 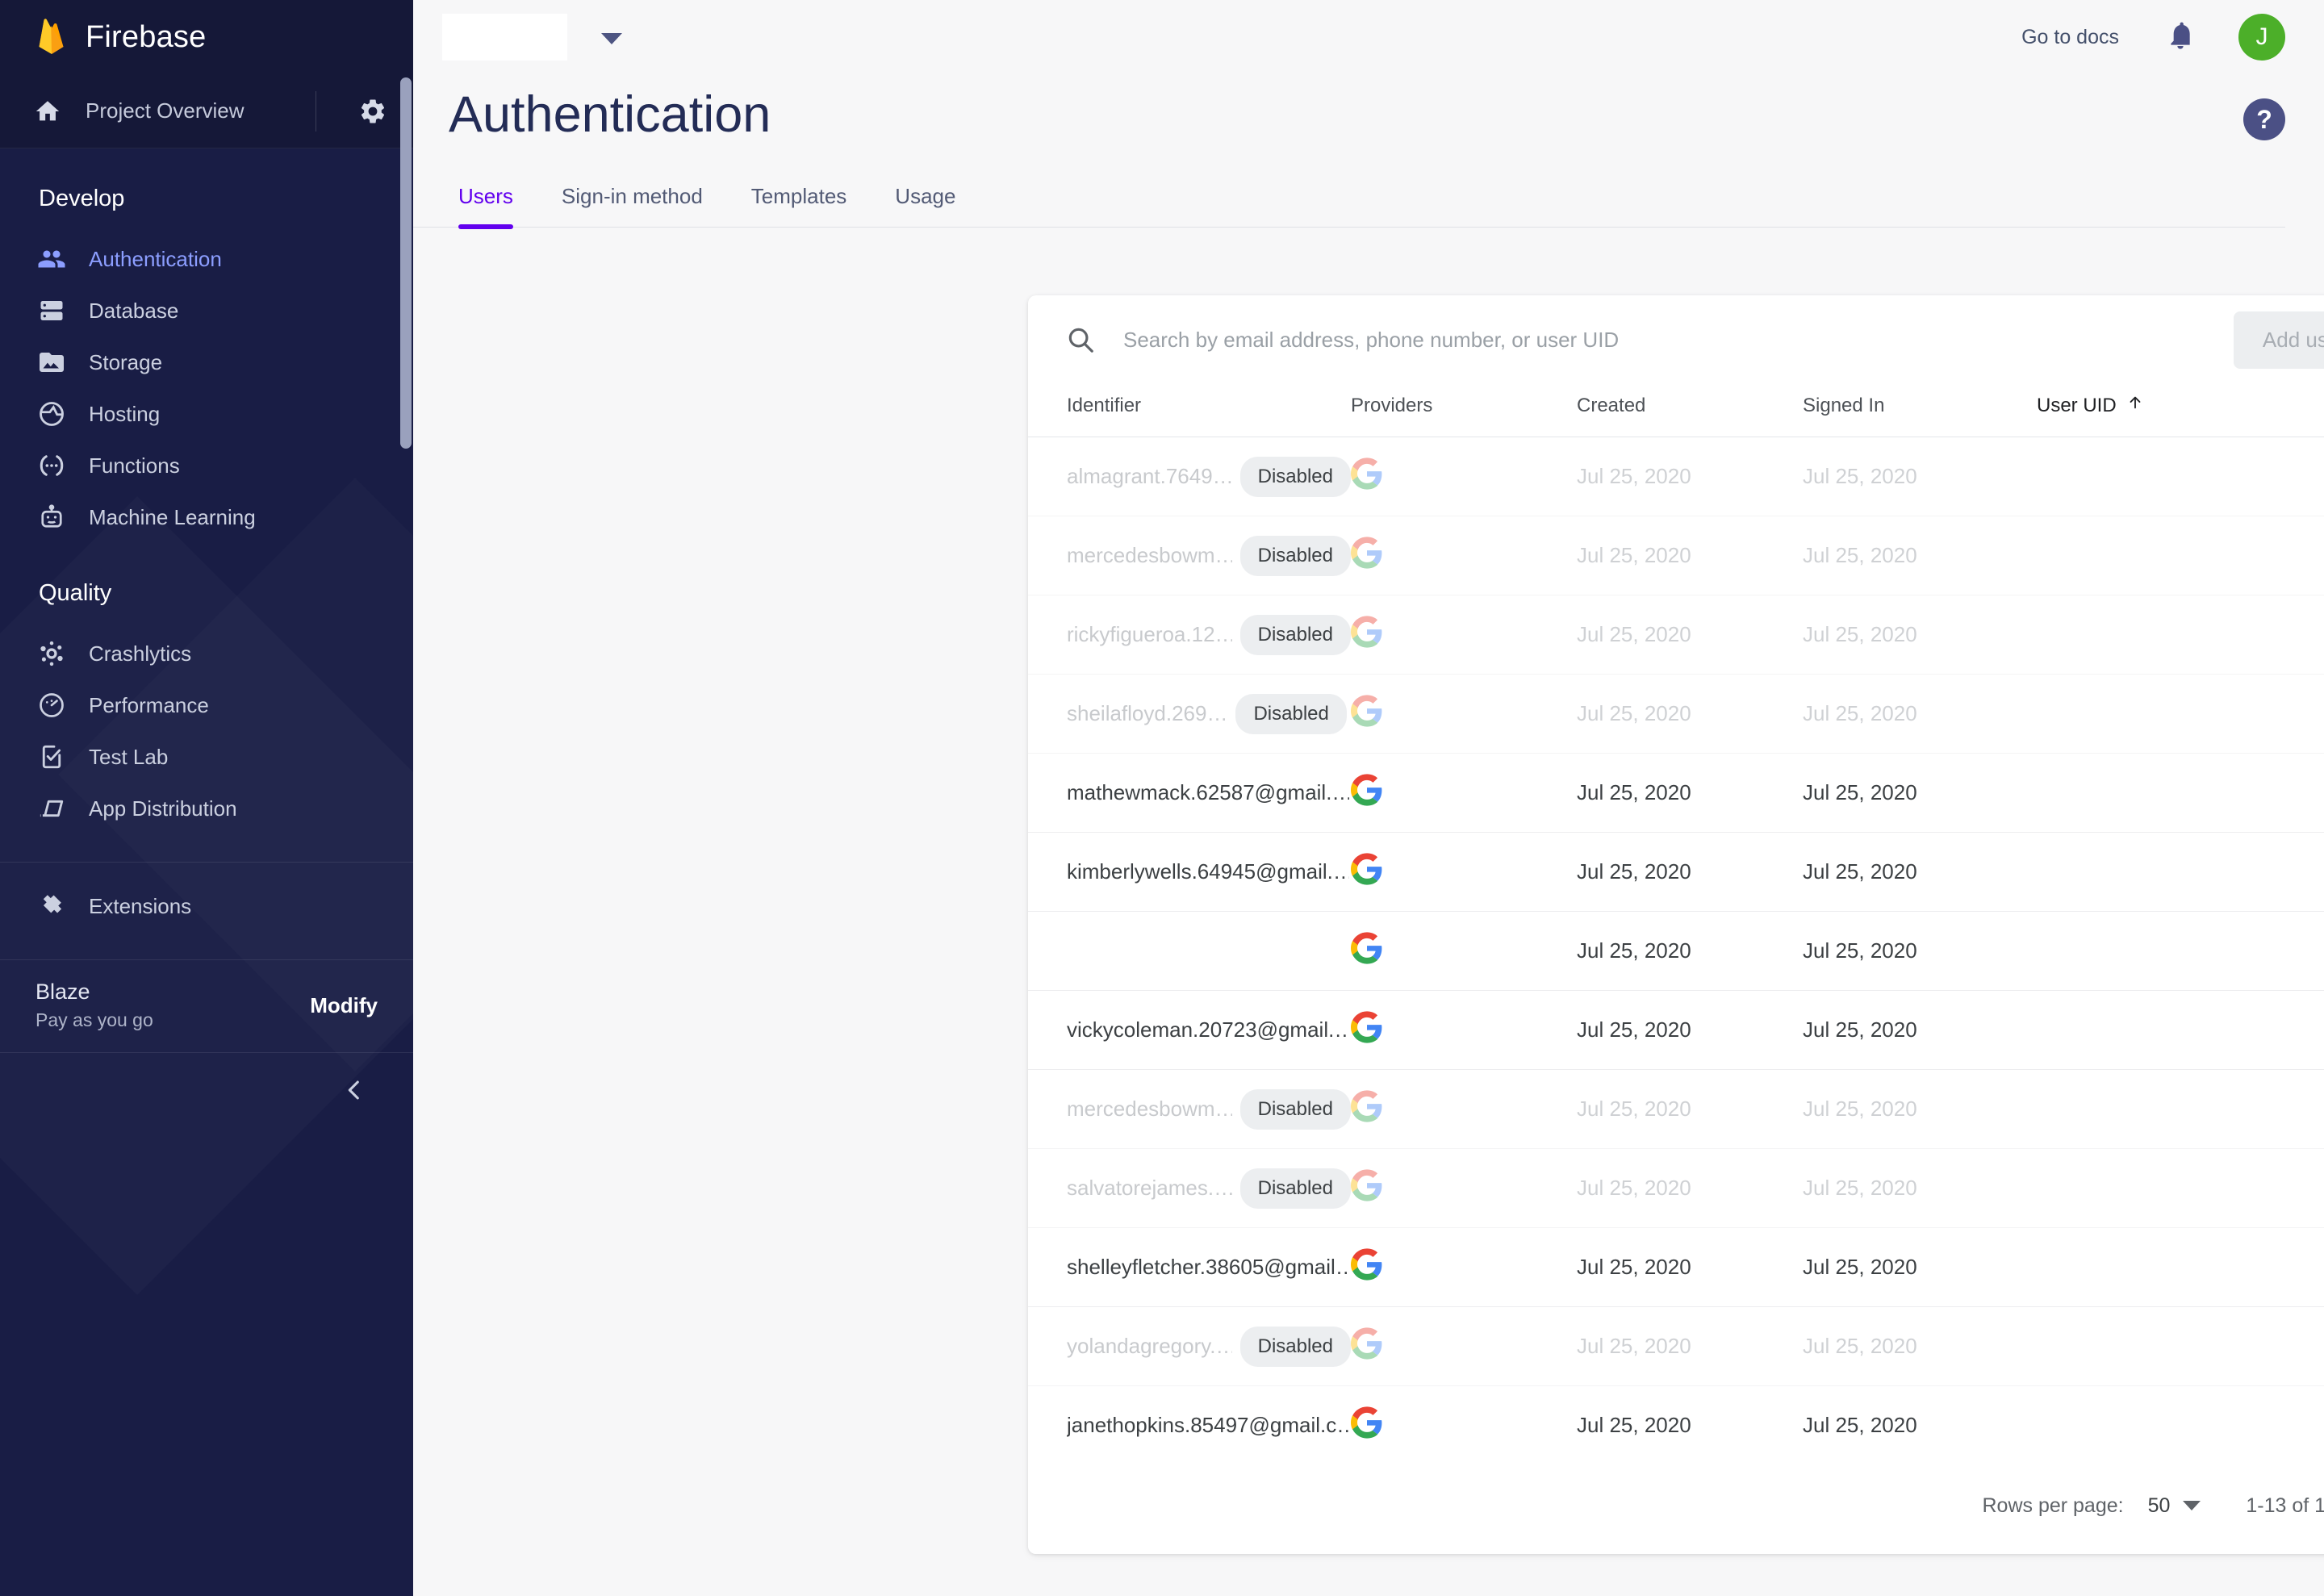 I want to click on sidebar-item-functions: Functions, so click(x=207, y=465).